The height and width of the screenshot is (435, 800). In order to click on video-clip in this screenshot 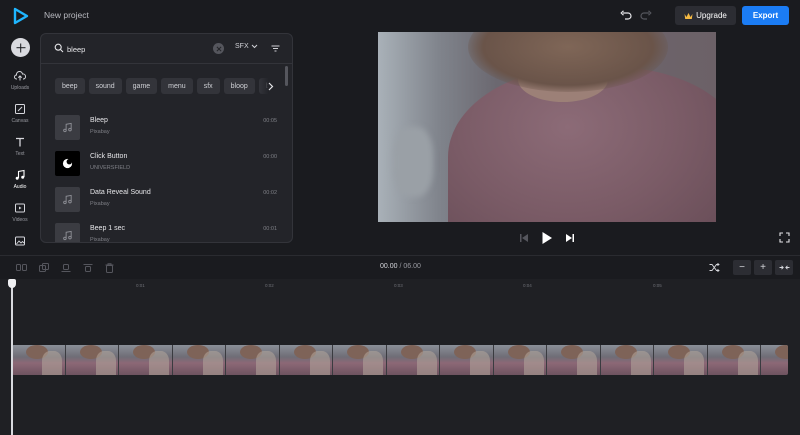, I will do `click(400, 360)`.